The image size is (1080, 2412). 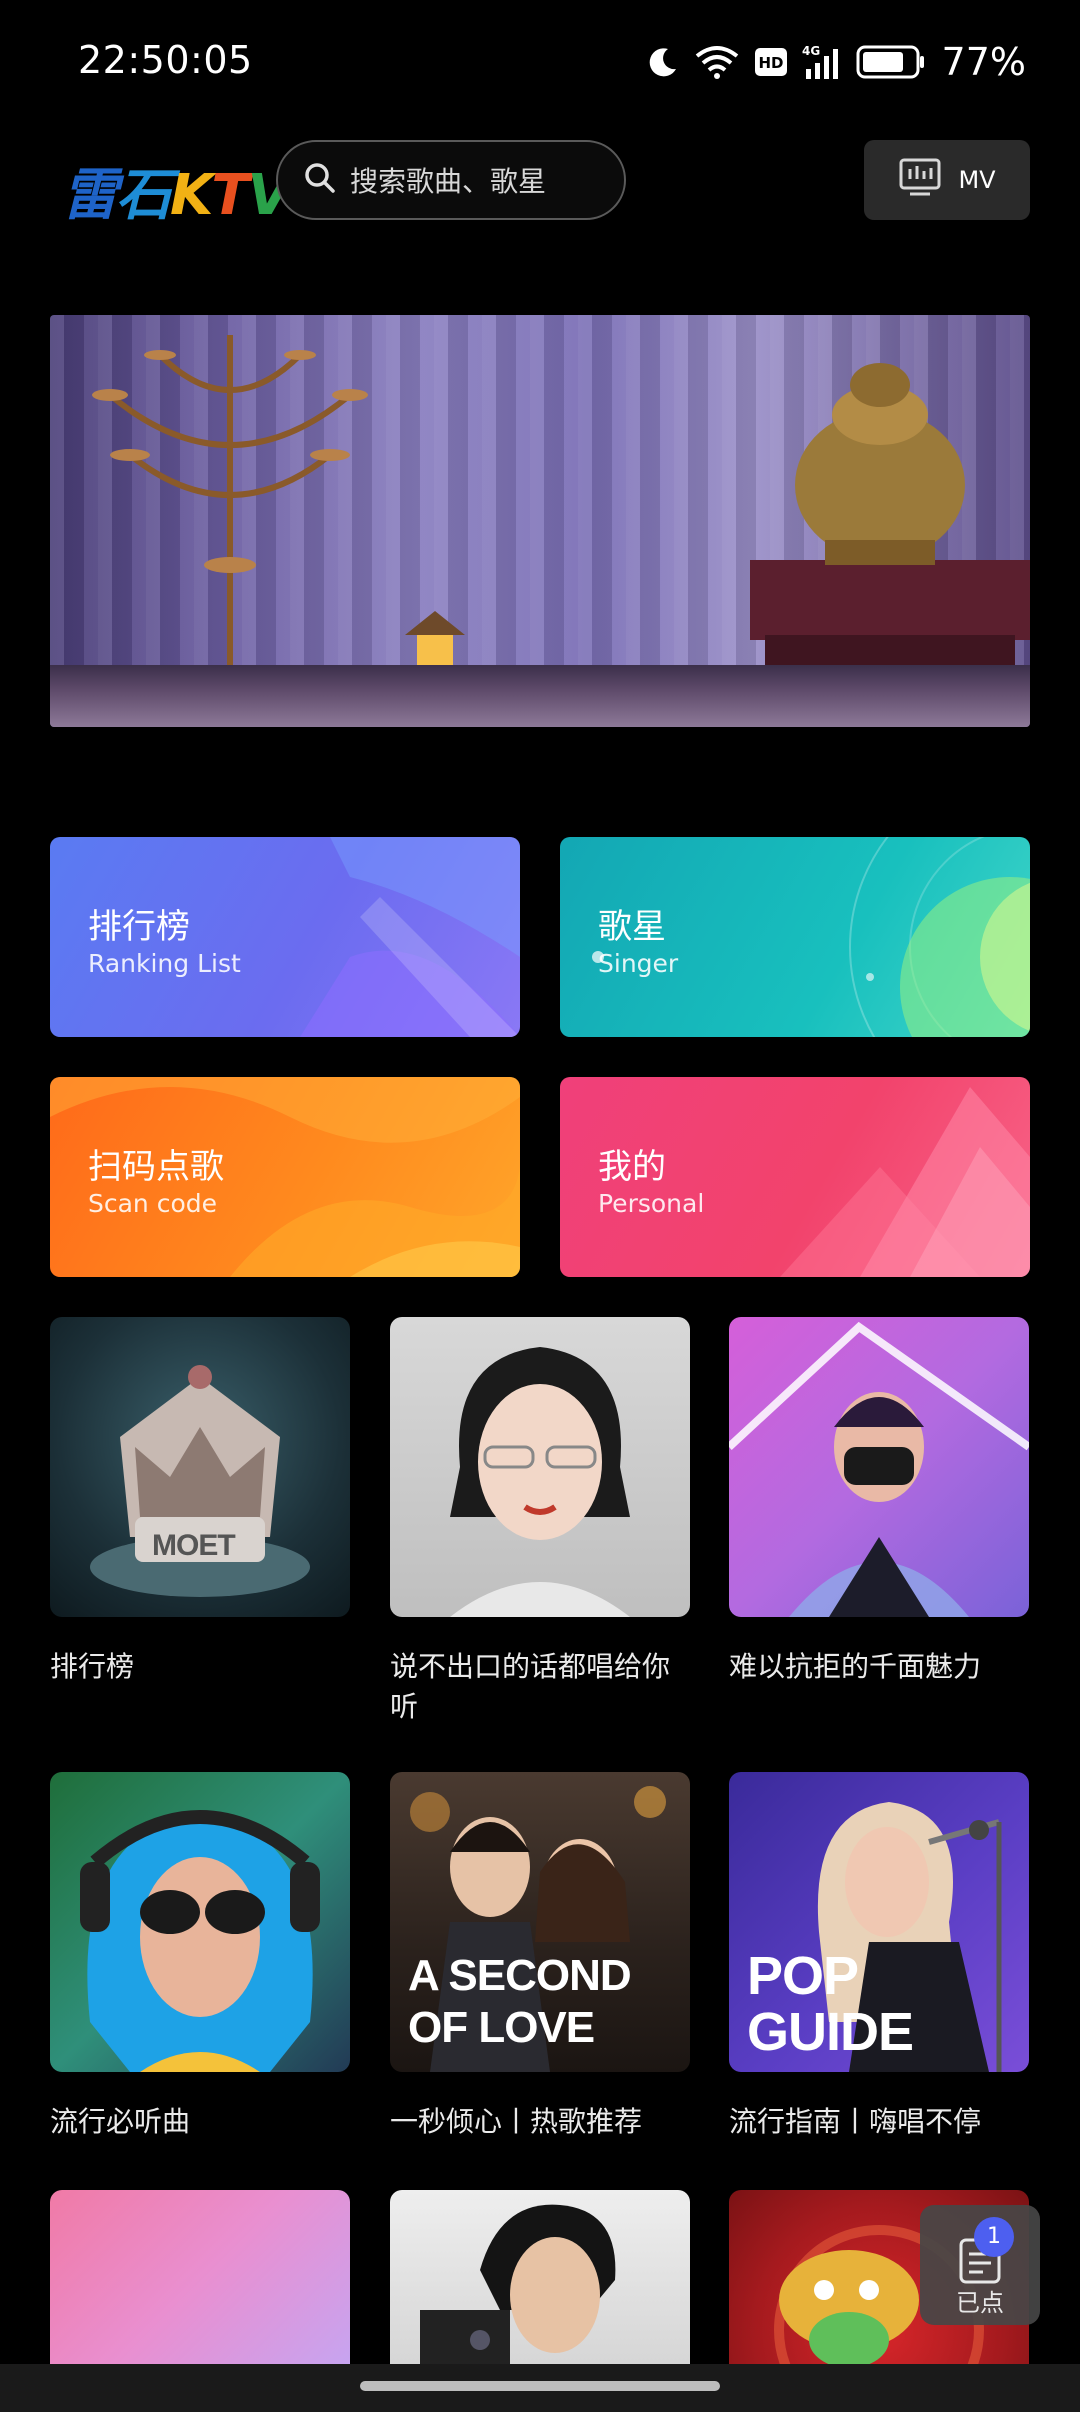 I want to click on signal-4g-icon: 4G, so click(x=822, y=62).